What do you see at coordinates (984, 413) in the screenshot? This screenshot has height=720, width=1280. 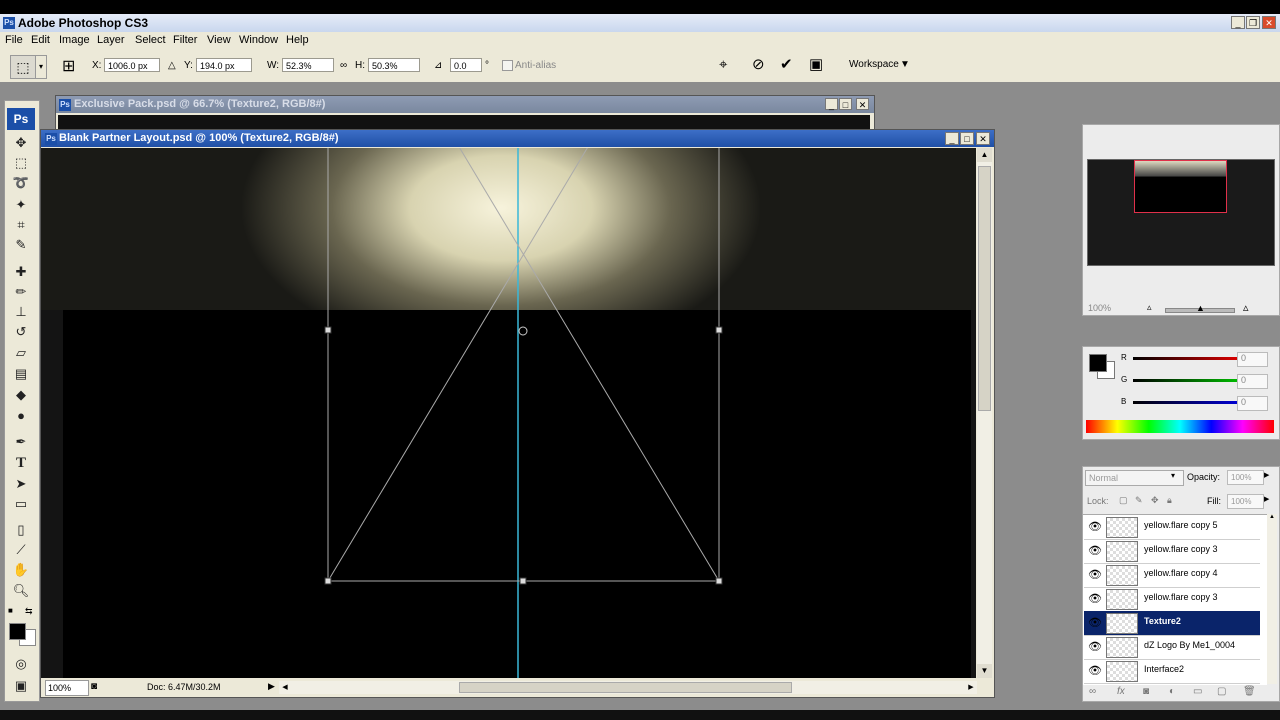 I see `vertical-scrollbar: ▲ ▼` at bounding box center [984, 413].